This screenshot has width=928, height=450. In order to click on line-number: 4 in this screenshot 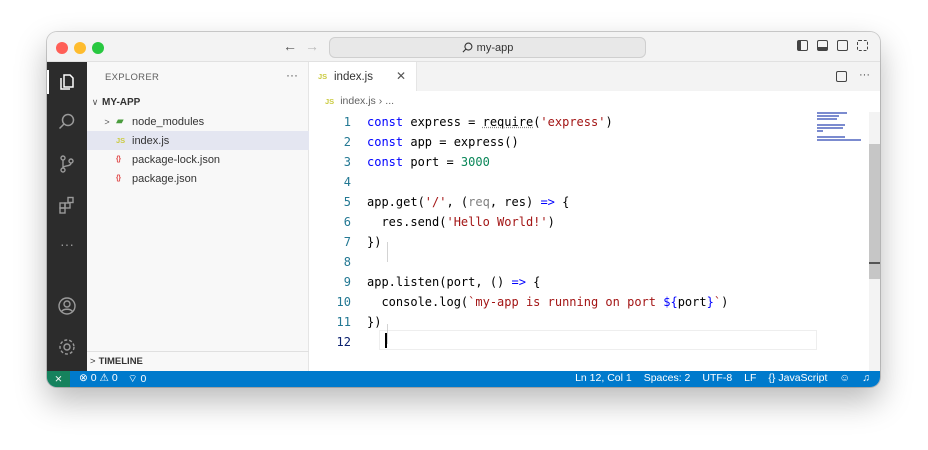, I will do `click(347, 182)`.